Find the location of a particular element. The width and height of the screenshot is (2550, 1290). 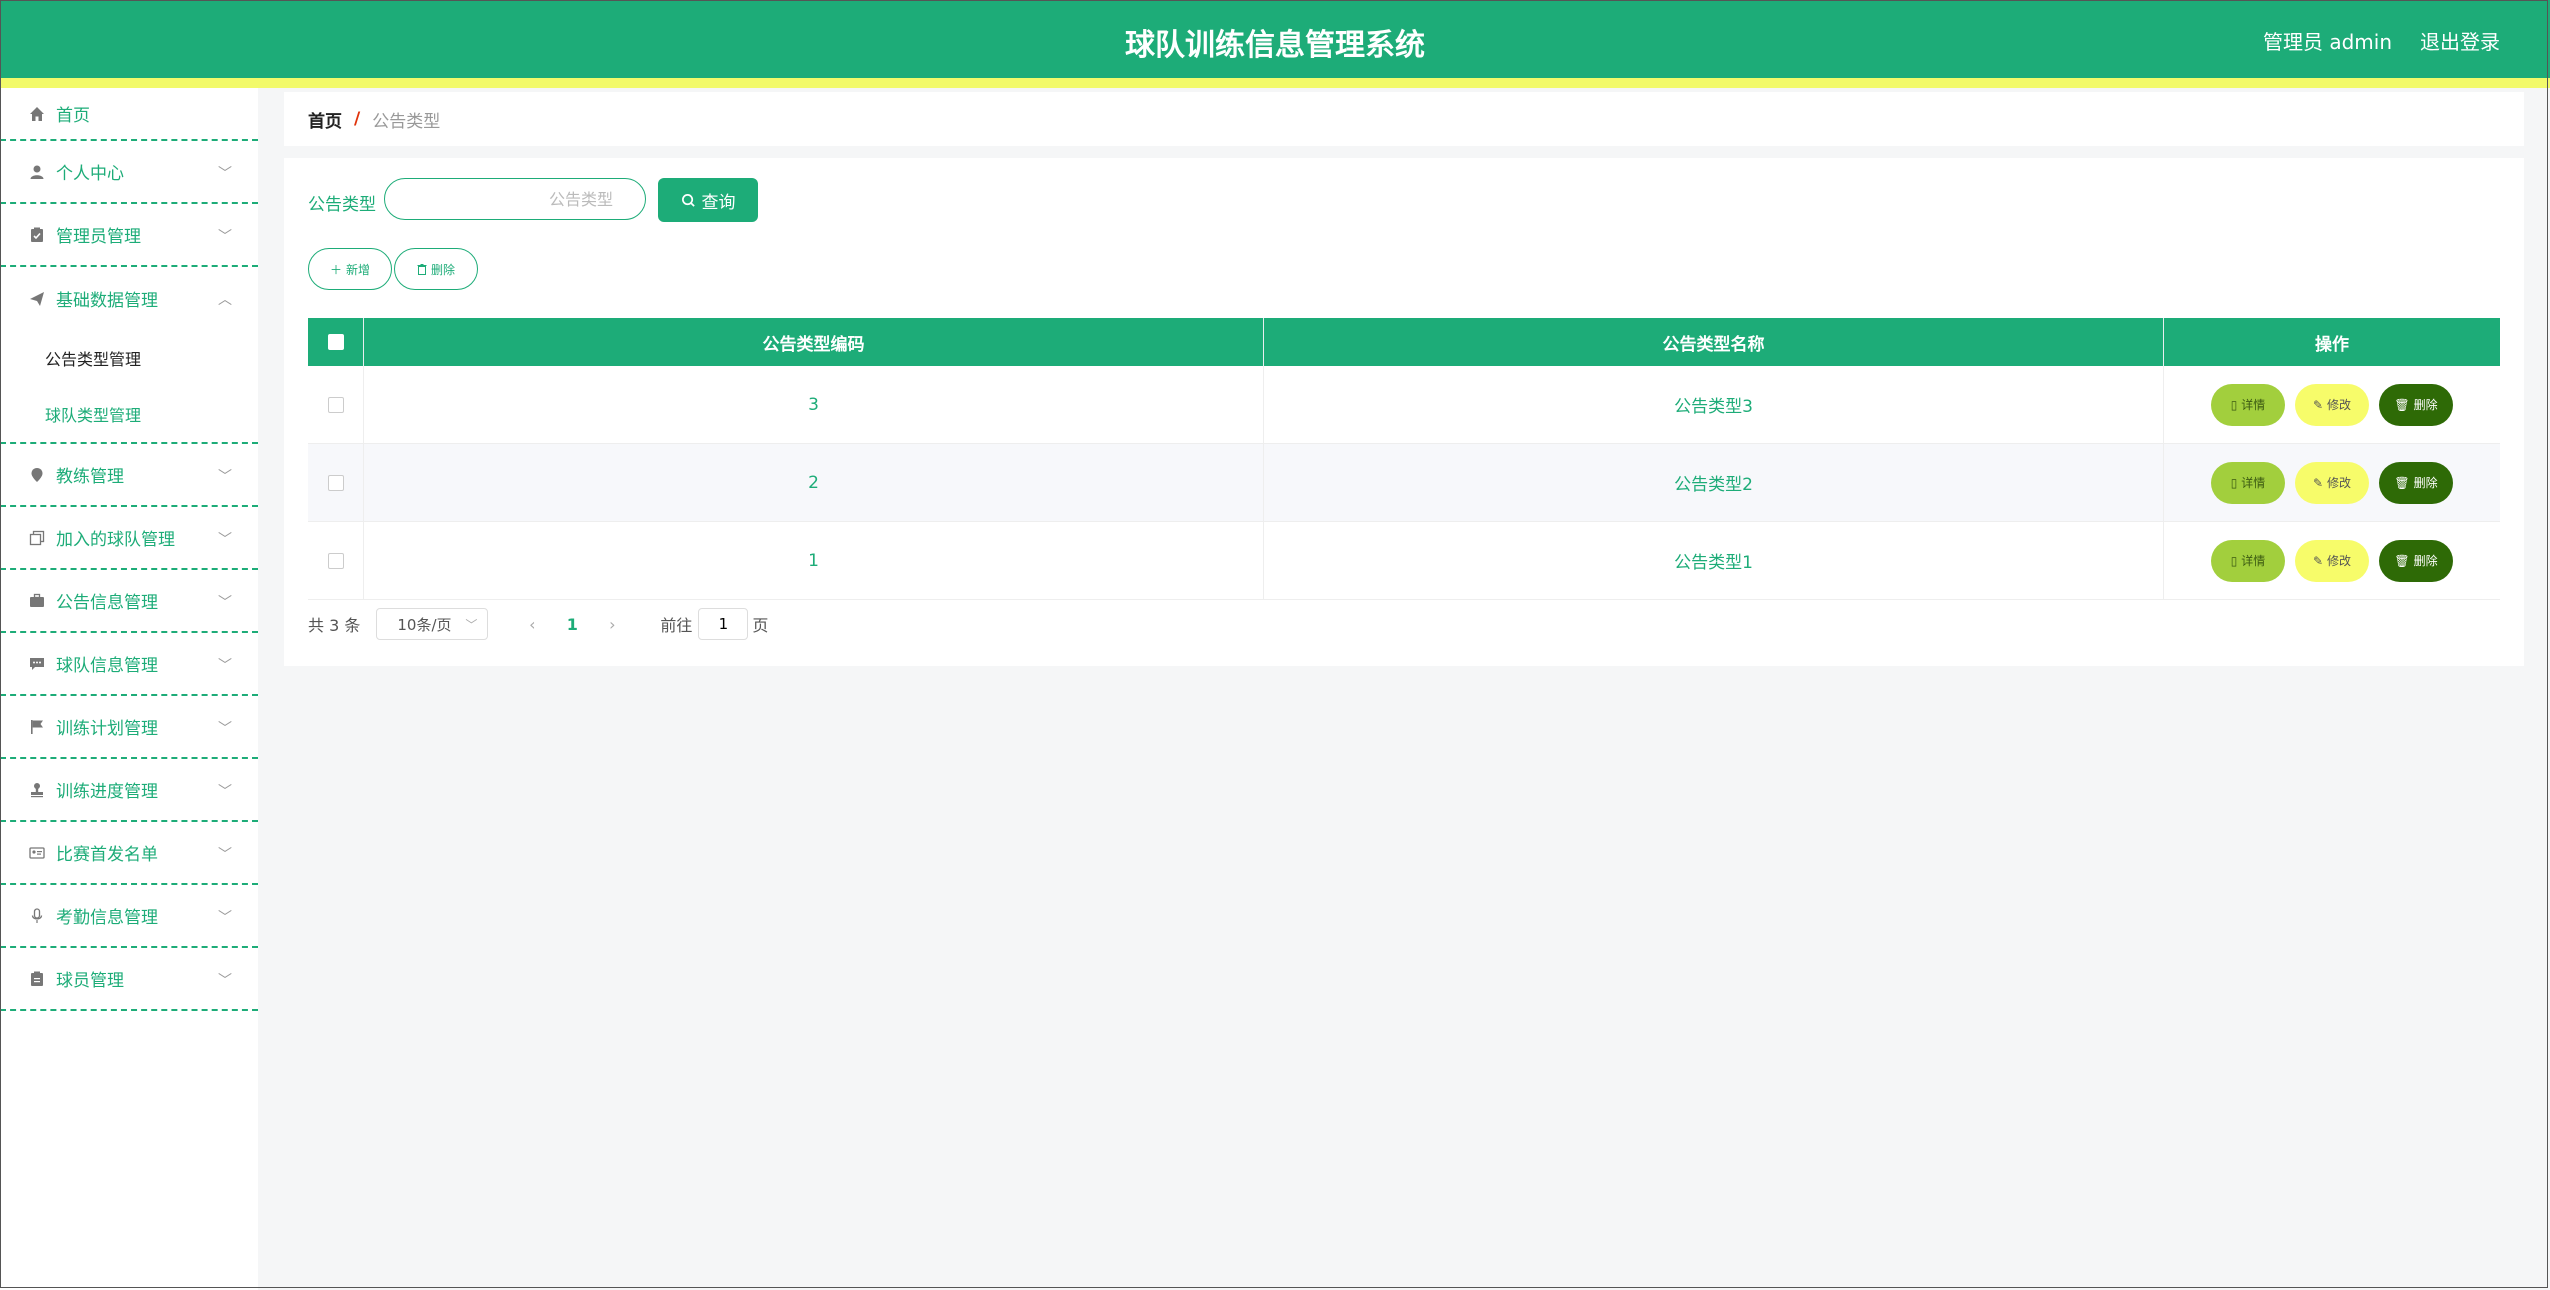

goto-page-input is located at coordinates (723, 624).